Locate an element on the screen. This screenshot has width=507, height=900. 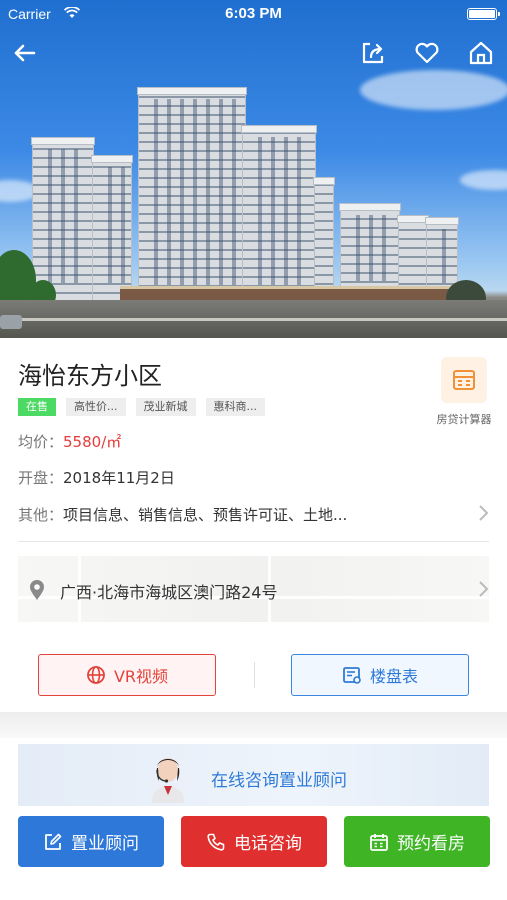
share-icon is located at coordinates (373, 53).